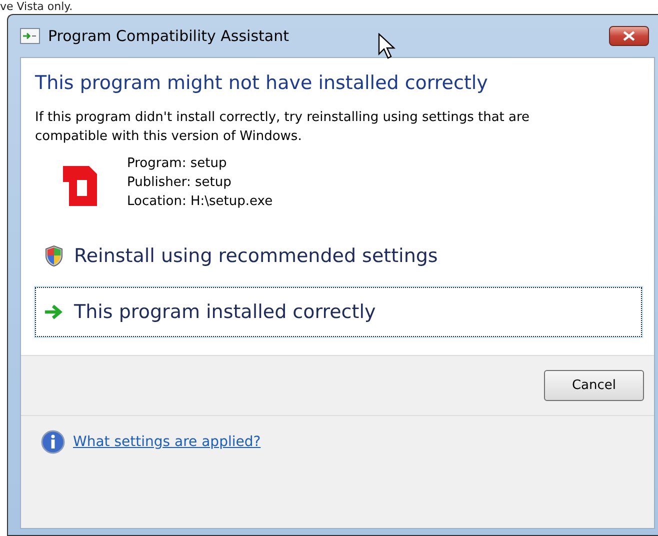  What do you see at coordinates (262, 83) in the screenshot?
I see `dialog-heading: This program might not have installed correctly` at bounding box center [262, 83].